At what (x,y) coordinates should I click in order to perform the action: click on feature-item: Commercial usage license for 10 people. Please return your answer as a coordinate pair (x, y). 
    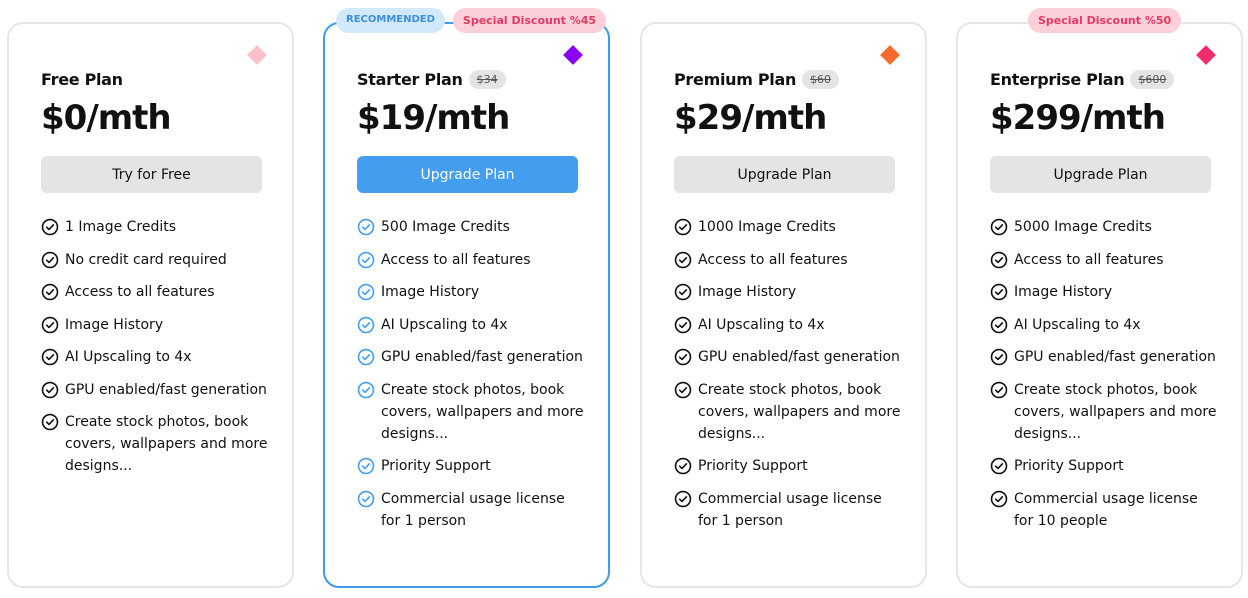
    Looking at the image, I should click on (1105, 510).